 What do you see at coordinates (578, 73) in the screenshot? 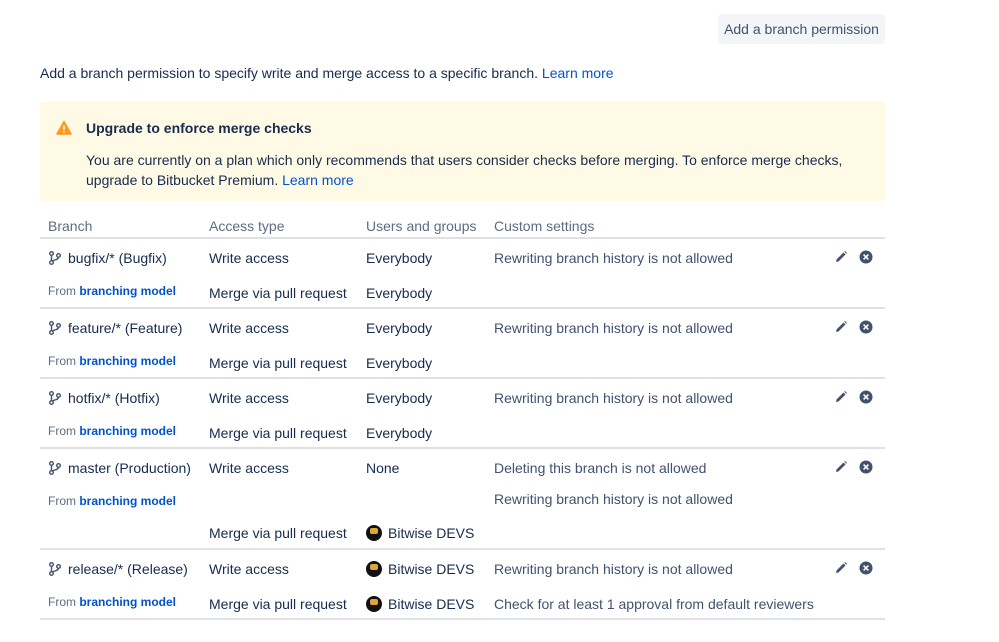
I see `intro-learn-more-link: Learn more` at bounding box center [578, 73].